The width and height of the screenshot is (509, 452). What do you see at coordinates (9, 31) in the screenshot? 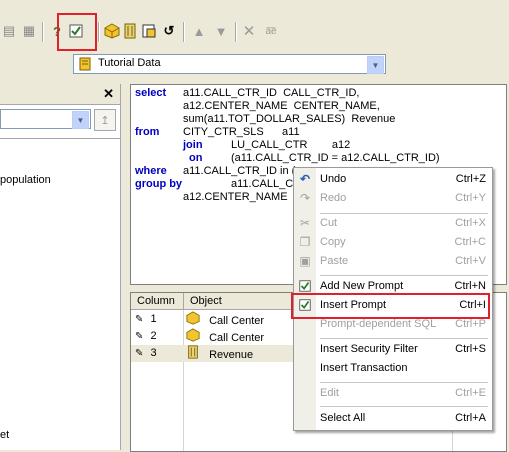
I see `cut-icon: ▤` at bounding box center [9, 31].